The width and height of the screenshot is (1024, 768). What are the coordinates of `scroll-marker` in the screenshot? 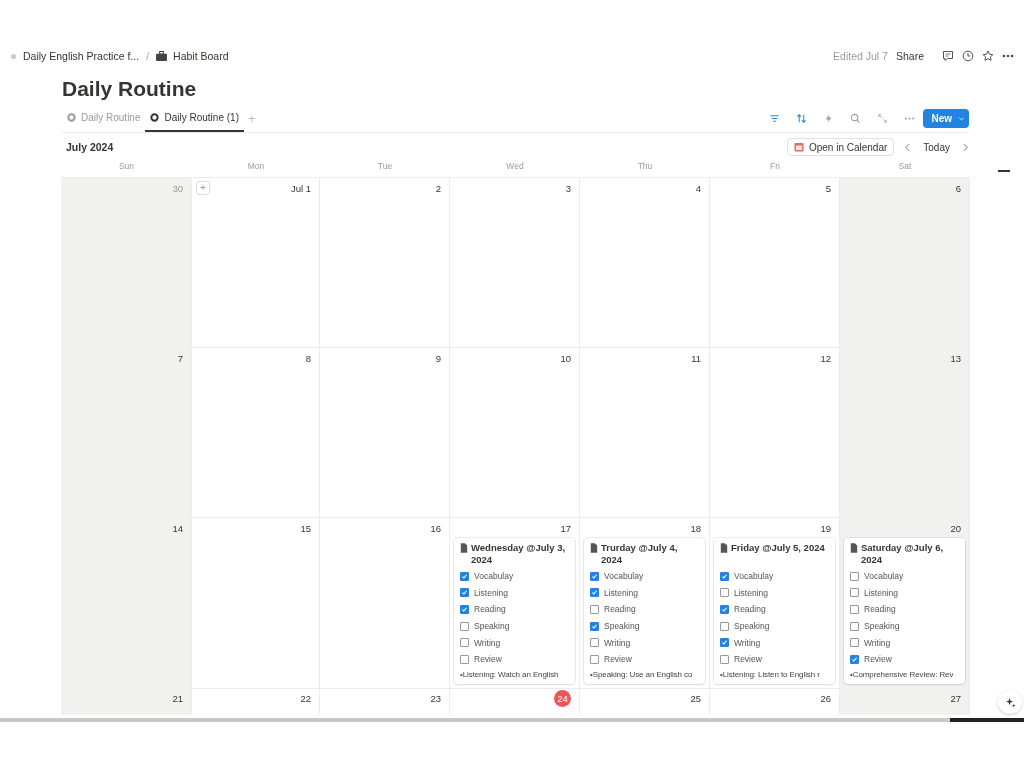 It's located at (1004, 171).